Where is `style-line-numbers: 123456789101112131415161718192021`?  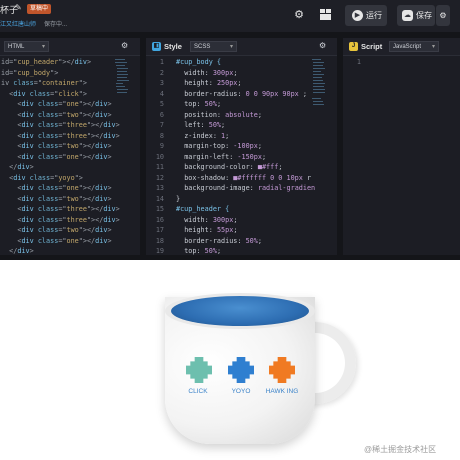 style-line-numbers: 123456789101112131415161718192021 is located at coordinates (155, 156).